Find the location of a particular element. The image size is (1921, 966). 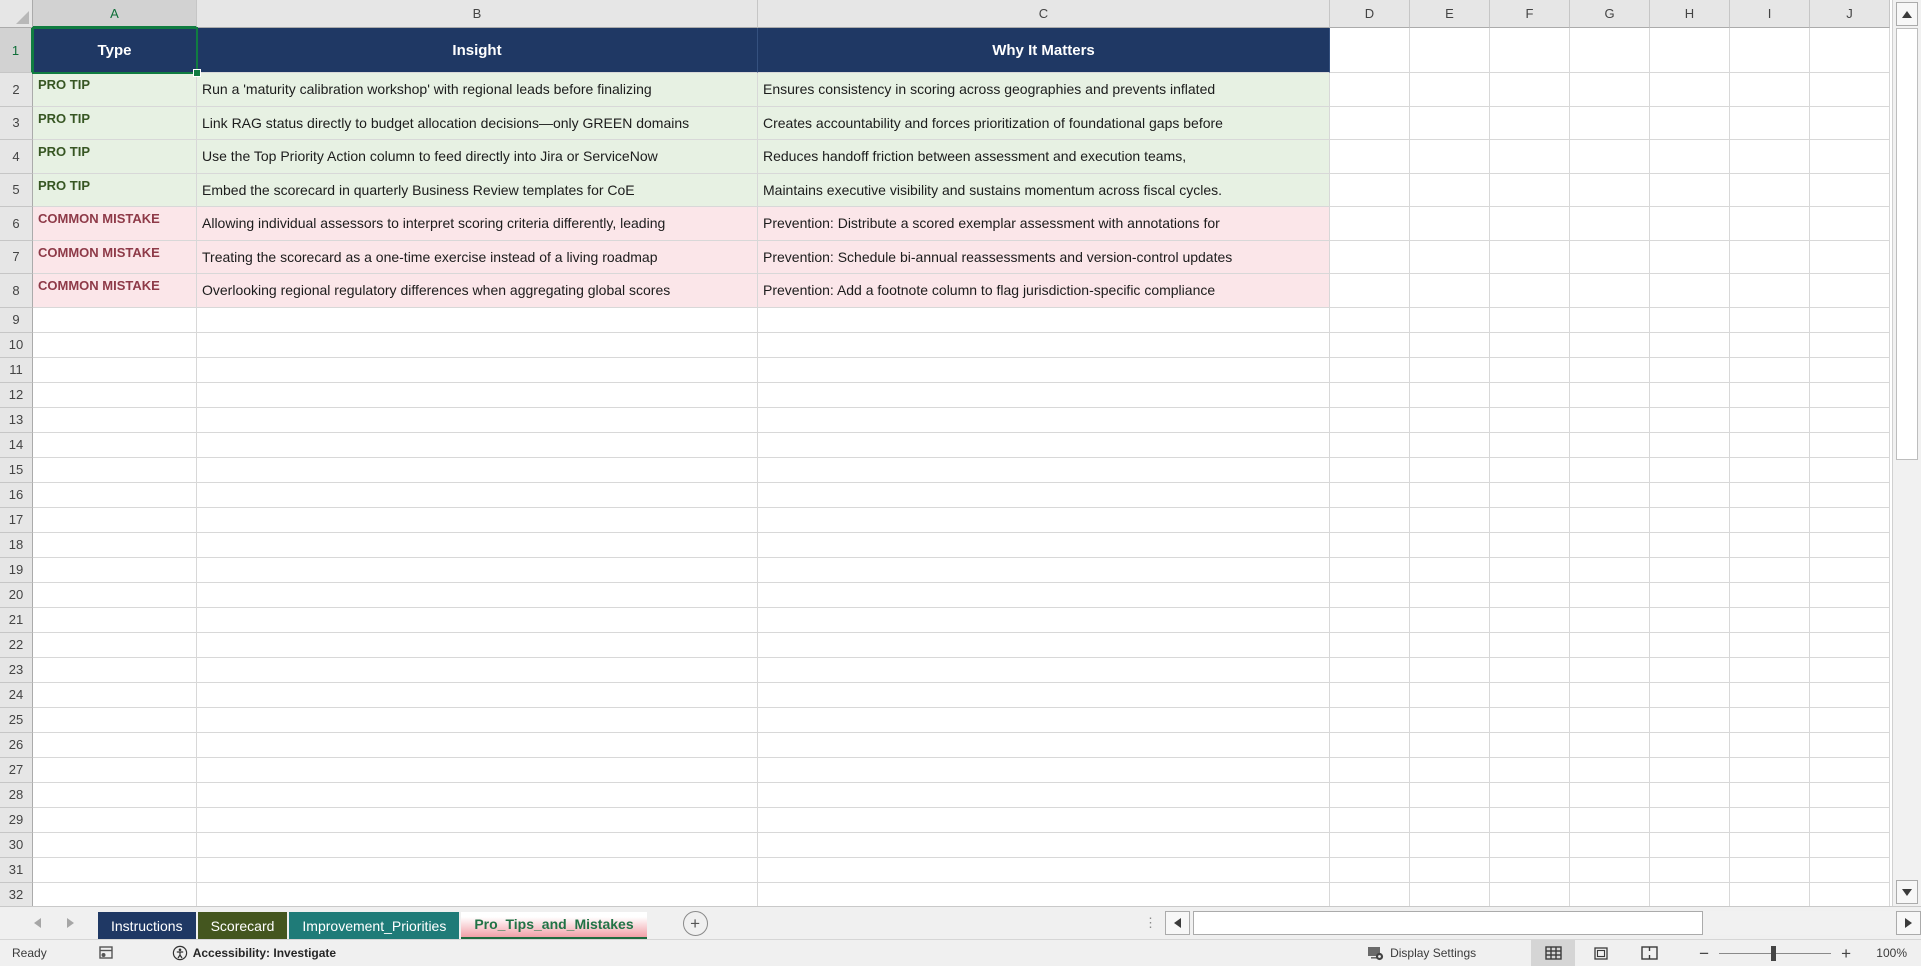

cell-C30 is located at coordinates (1044, 845).